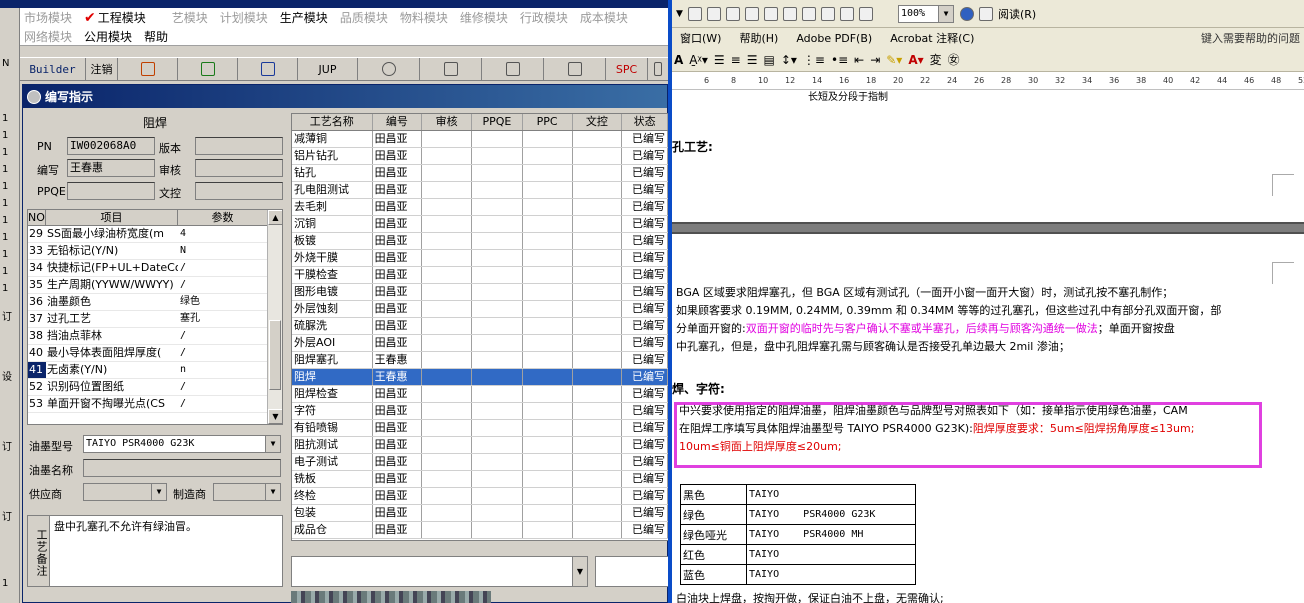 This screenshot has height=603, width=1304. Describe the element at coordinates (239, 146) in the screenshot. I see `version-field` at that location.